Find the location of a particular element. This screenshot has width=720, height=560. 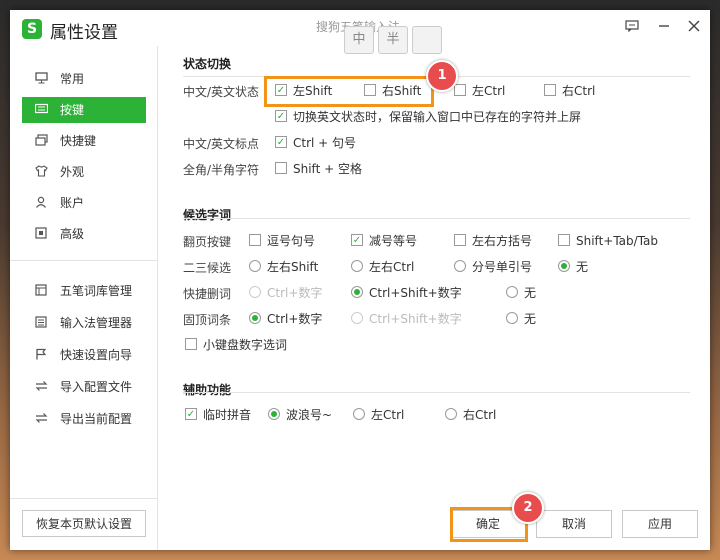

candidate-section-title: 候选字词 is located at coordinates (207, 215).